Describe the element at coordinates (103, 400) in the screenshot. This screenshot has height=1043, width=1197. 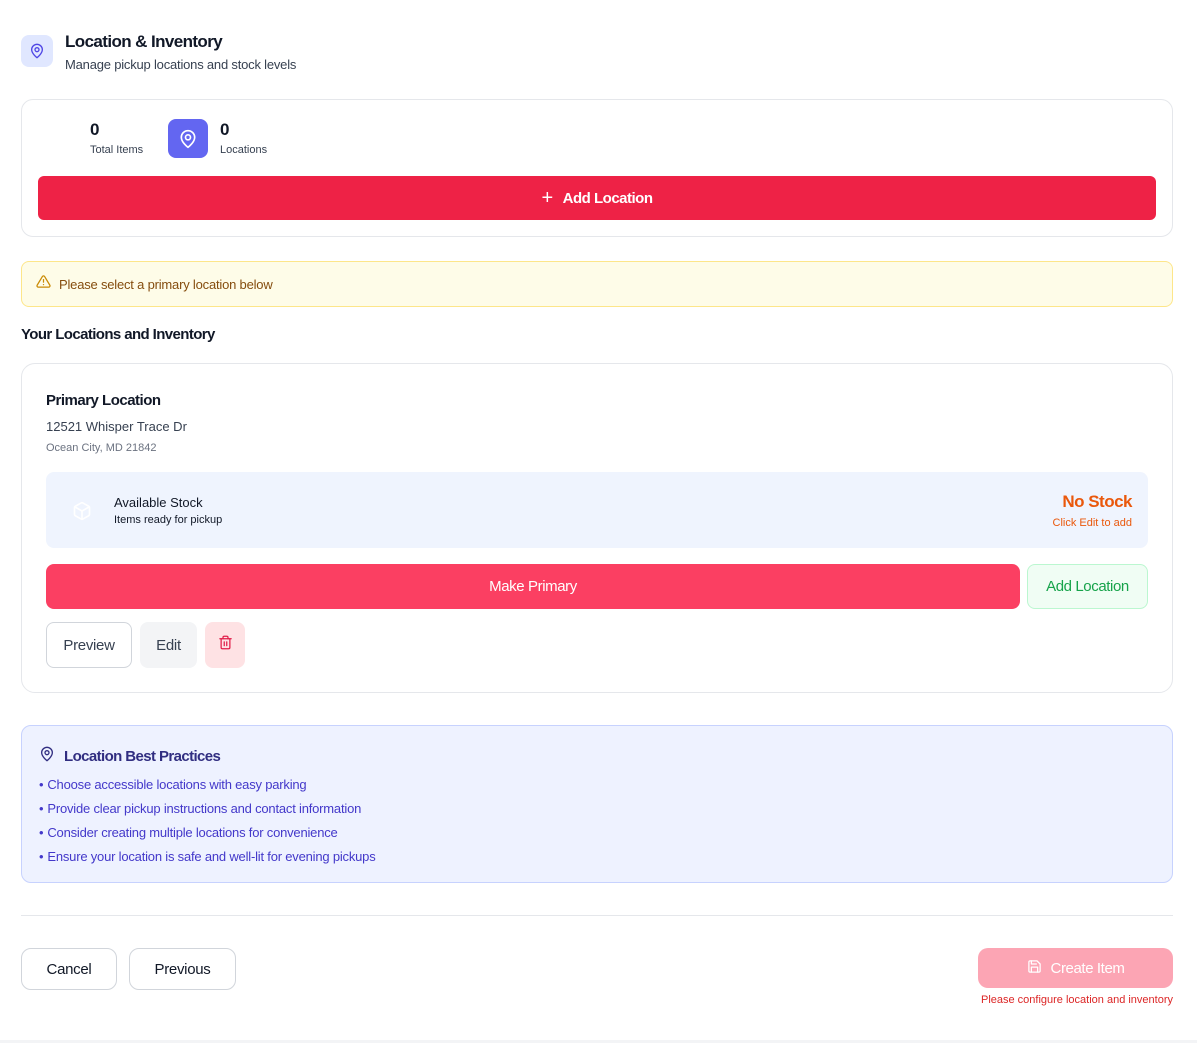
I see `location-name: Primary Location` at that location.